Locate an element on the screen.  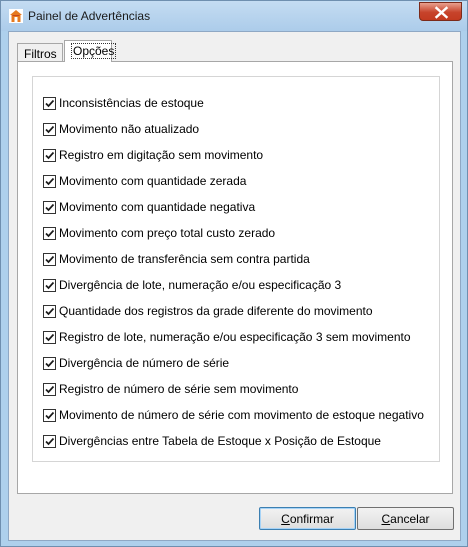
tab-filtros: Filtros is located at coordinates (40, 52).